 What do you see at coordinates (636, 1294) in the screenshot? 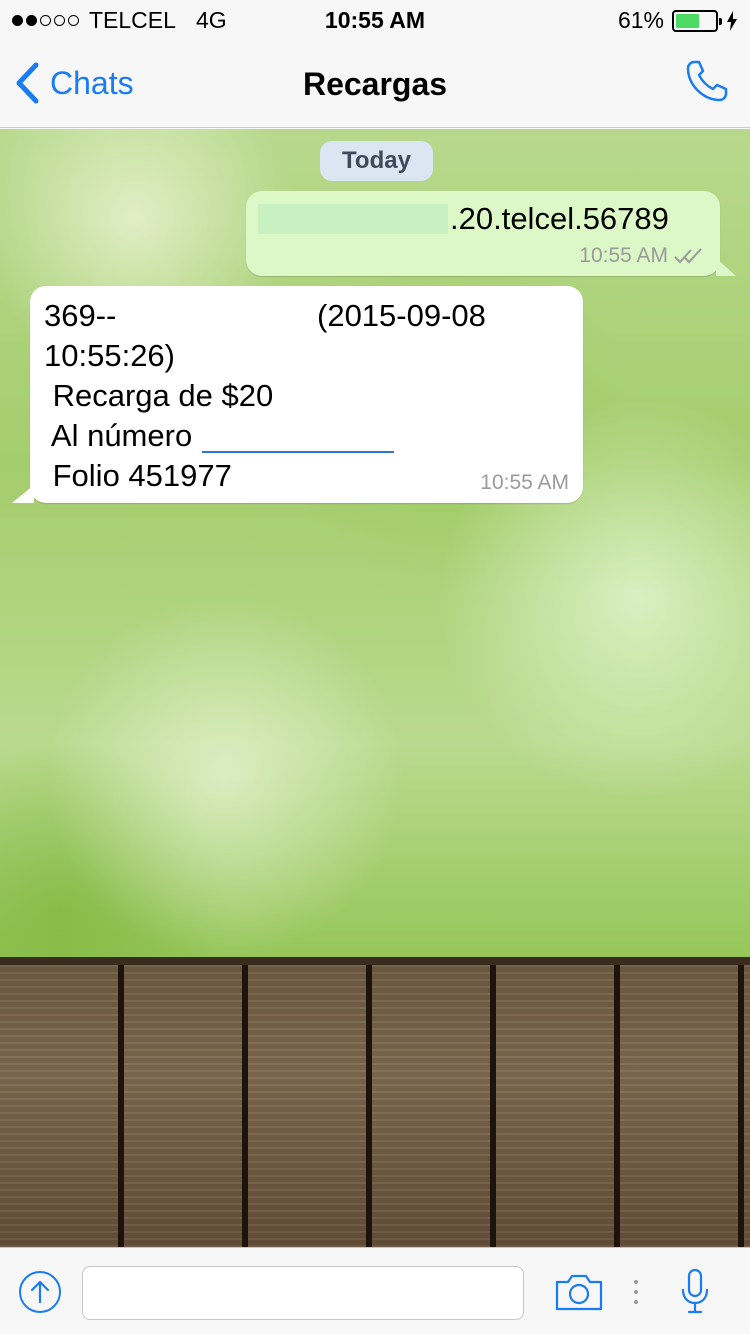
I see `divider-dots` at bounding box center [636, 1294].